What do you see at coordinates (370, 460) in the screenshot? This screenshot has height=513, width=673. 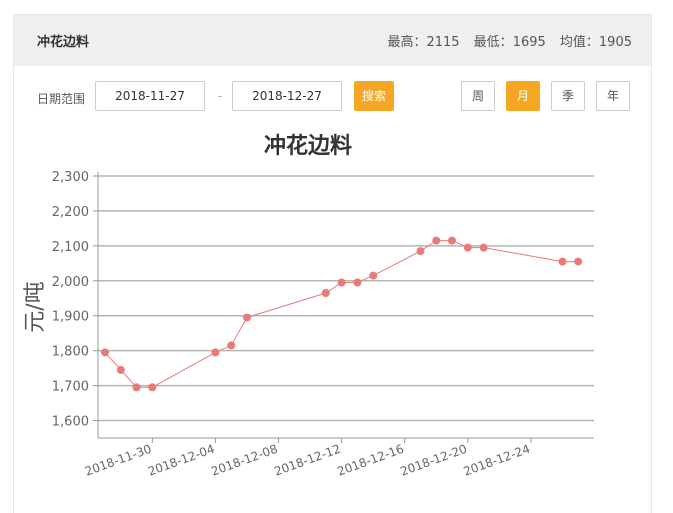 I see `x-tick-label: 2018-12-16` at bounding box center [370, 460].